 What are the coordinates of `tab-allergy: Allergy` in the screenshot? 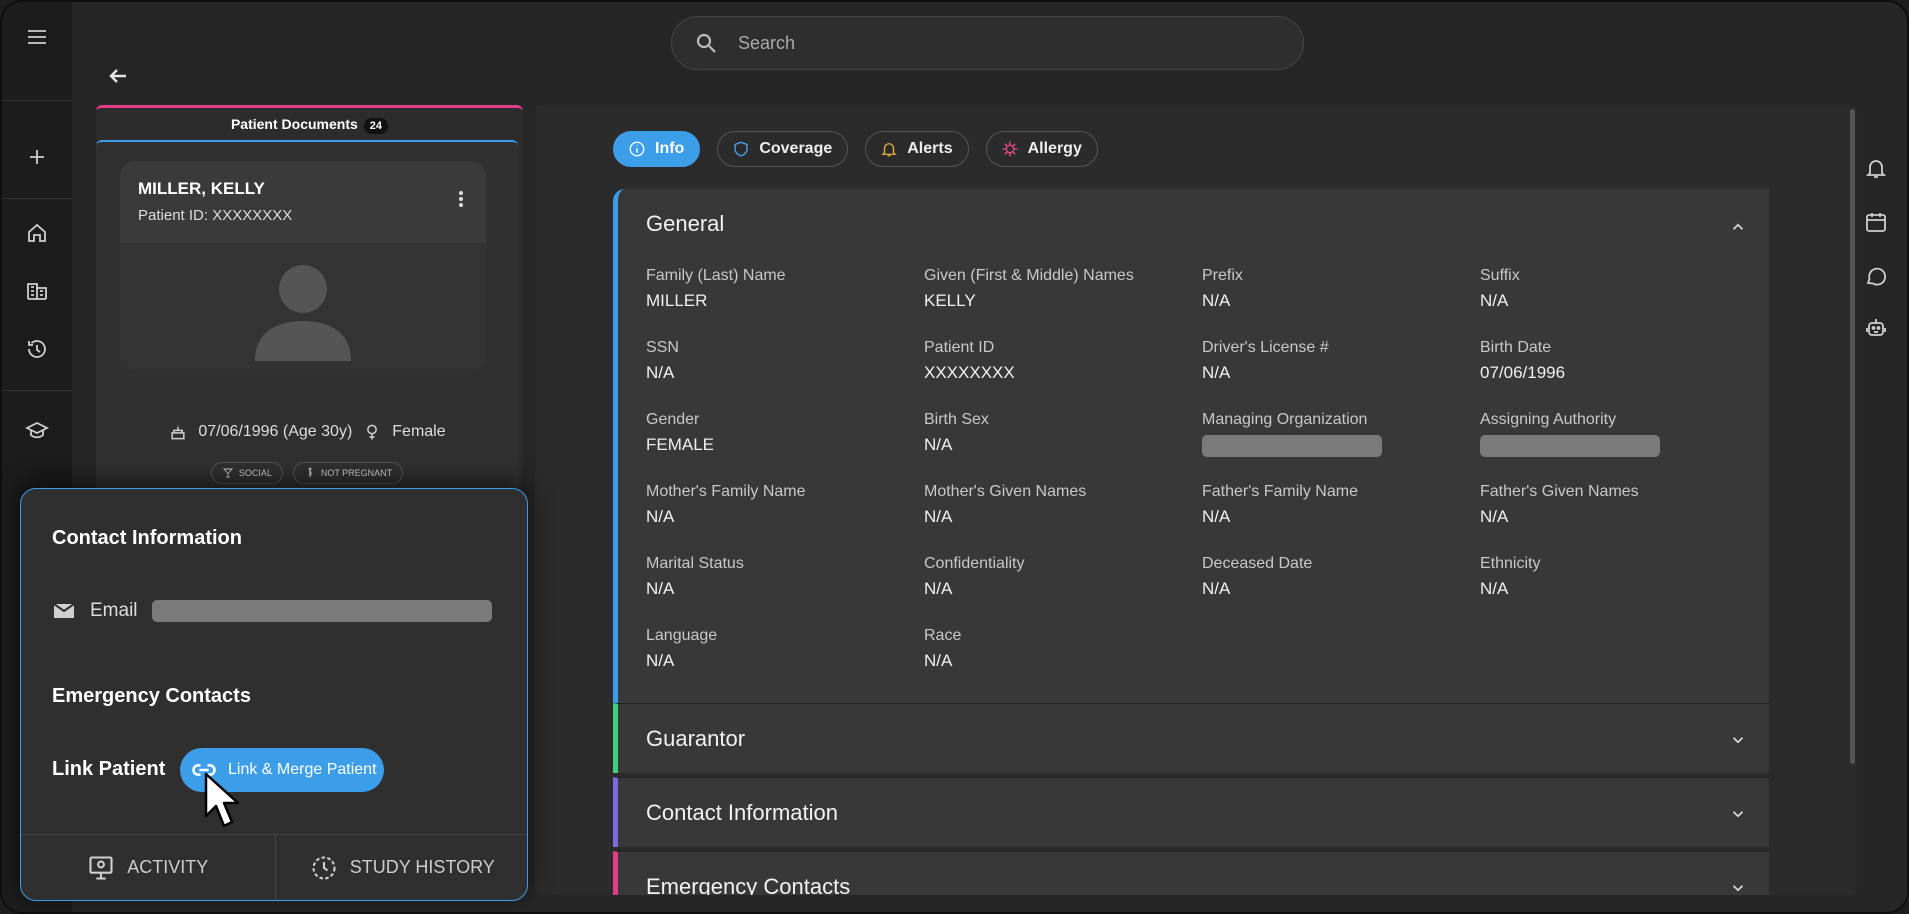 It's located at (1041, 149).